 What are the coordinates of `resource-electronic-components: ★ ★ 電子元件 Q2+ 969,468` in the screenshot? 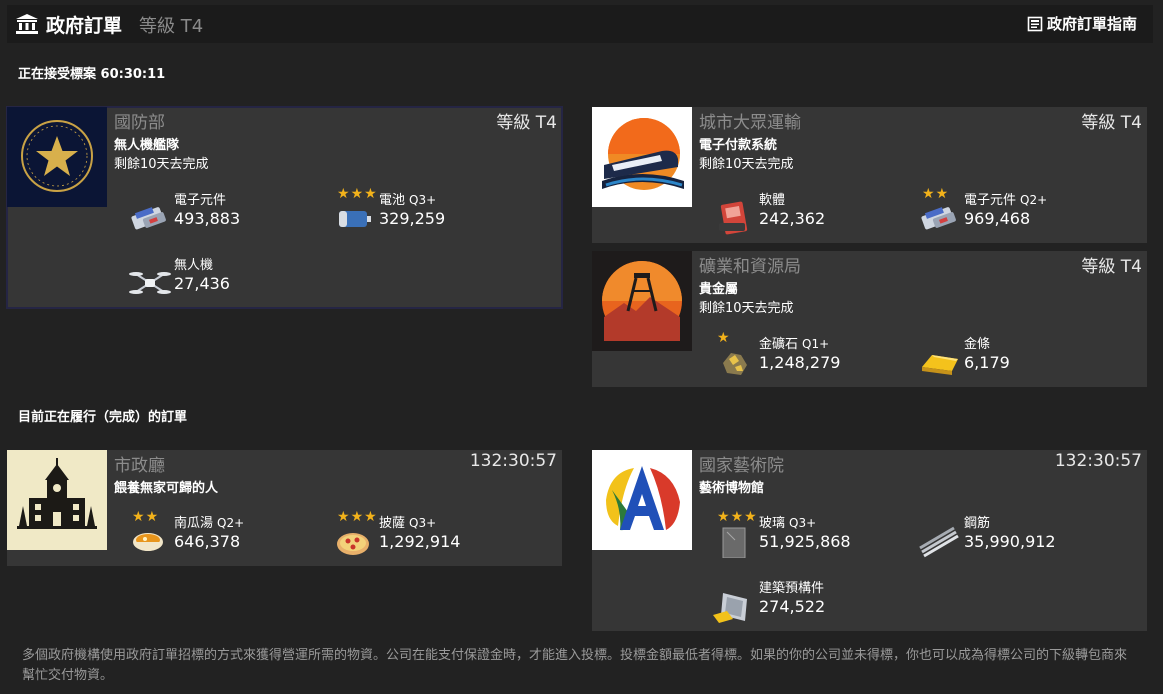 It's located at (1018, 211).